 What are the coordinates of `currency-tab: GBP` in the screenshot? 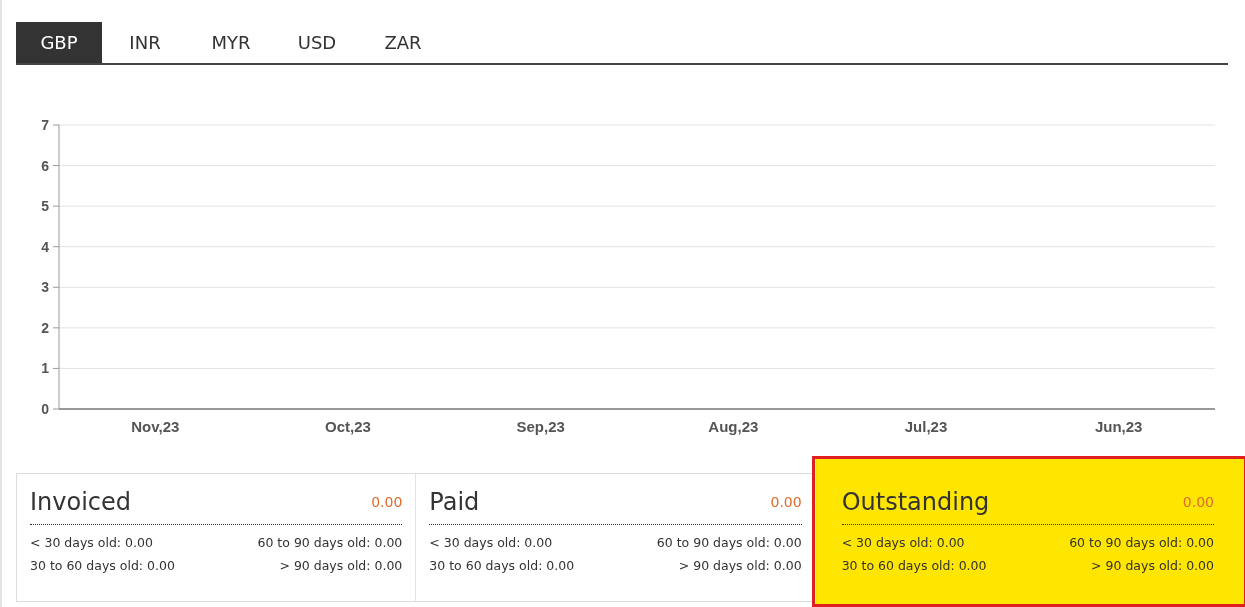 It's located at (59, 42).